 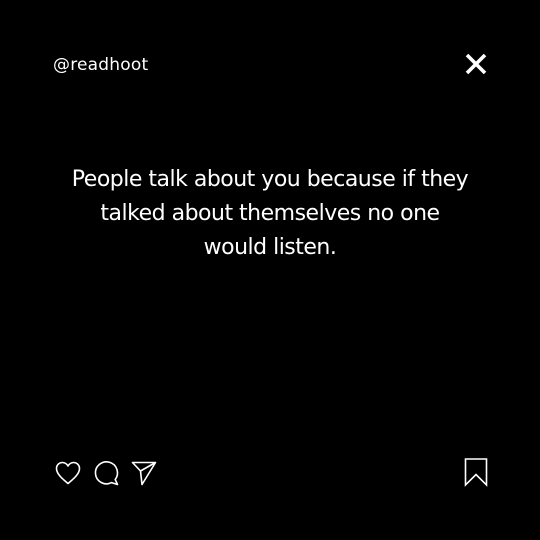 I want to click on comment-icon, so click(x=106, y=473).